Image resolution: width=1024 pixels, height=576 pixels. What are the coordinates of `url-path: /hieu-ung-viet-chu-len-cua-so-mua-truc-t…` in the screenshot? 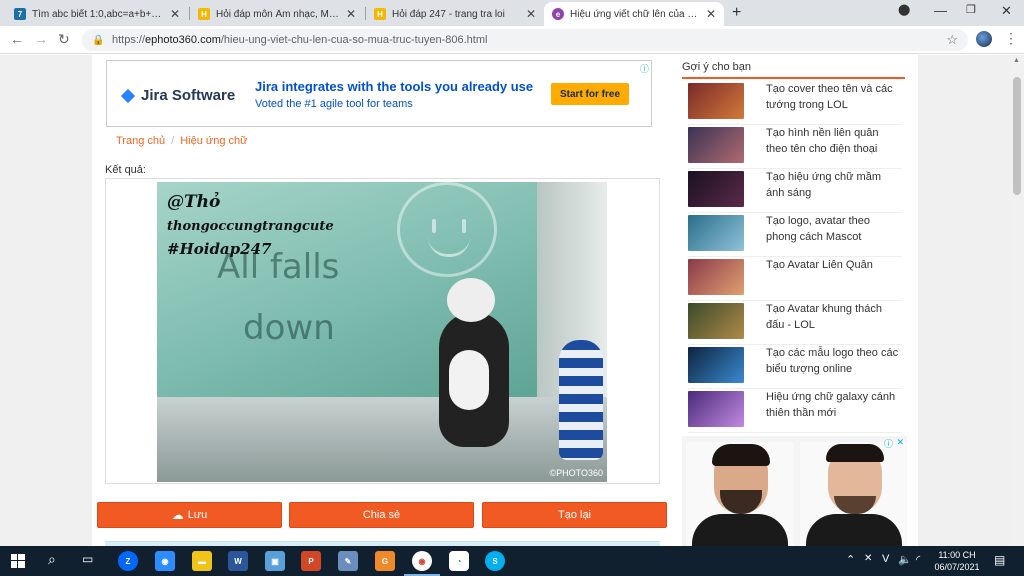 It's located at (354, 40).